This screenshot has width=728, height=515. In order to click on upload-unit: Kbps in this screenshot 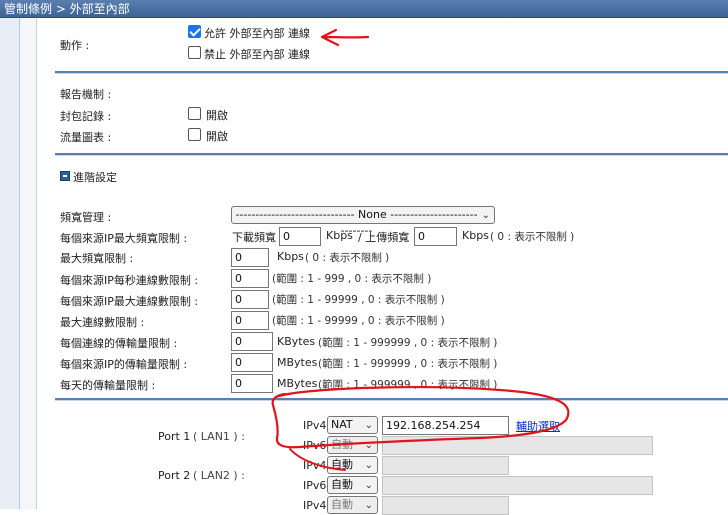, I will do `click(475, 235)`.